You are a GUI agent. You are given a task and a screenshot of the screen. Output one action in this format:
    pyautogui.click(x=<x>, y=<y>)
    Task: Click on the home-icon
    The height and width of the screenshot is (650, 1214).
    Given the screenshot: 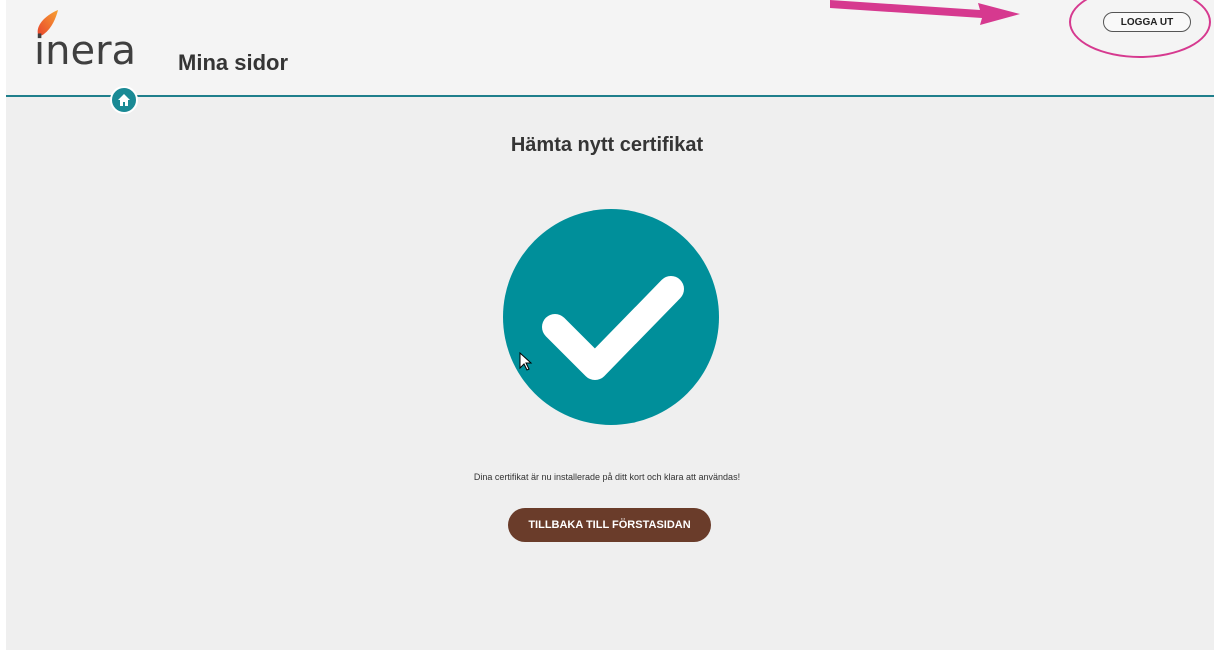 What is the action you would take?
    pyautogui.click(x=124, y=100)
    